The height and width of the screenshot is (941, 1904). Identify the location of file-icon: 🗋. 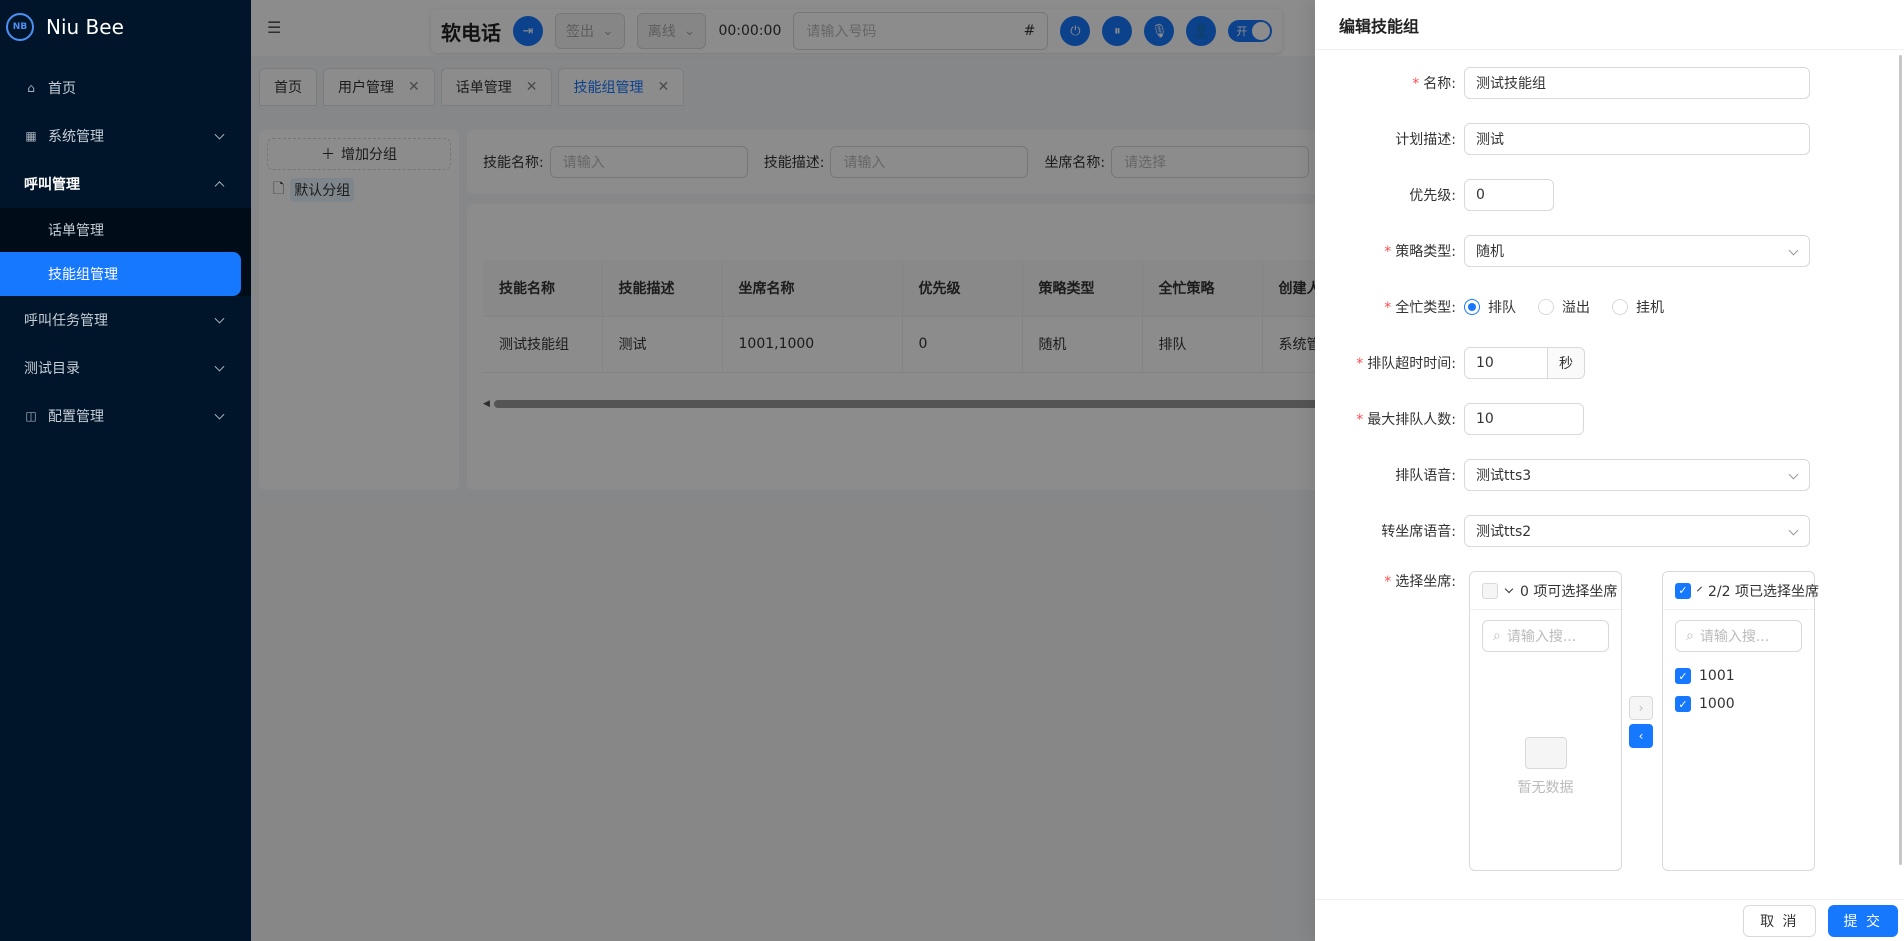
(279, 189).